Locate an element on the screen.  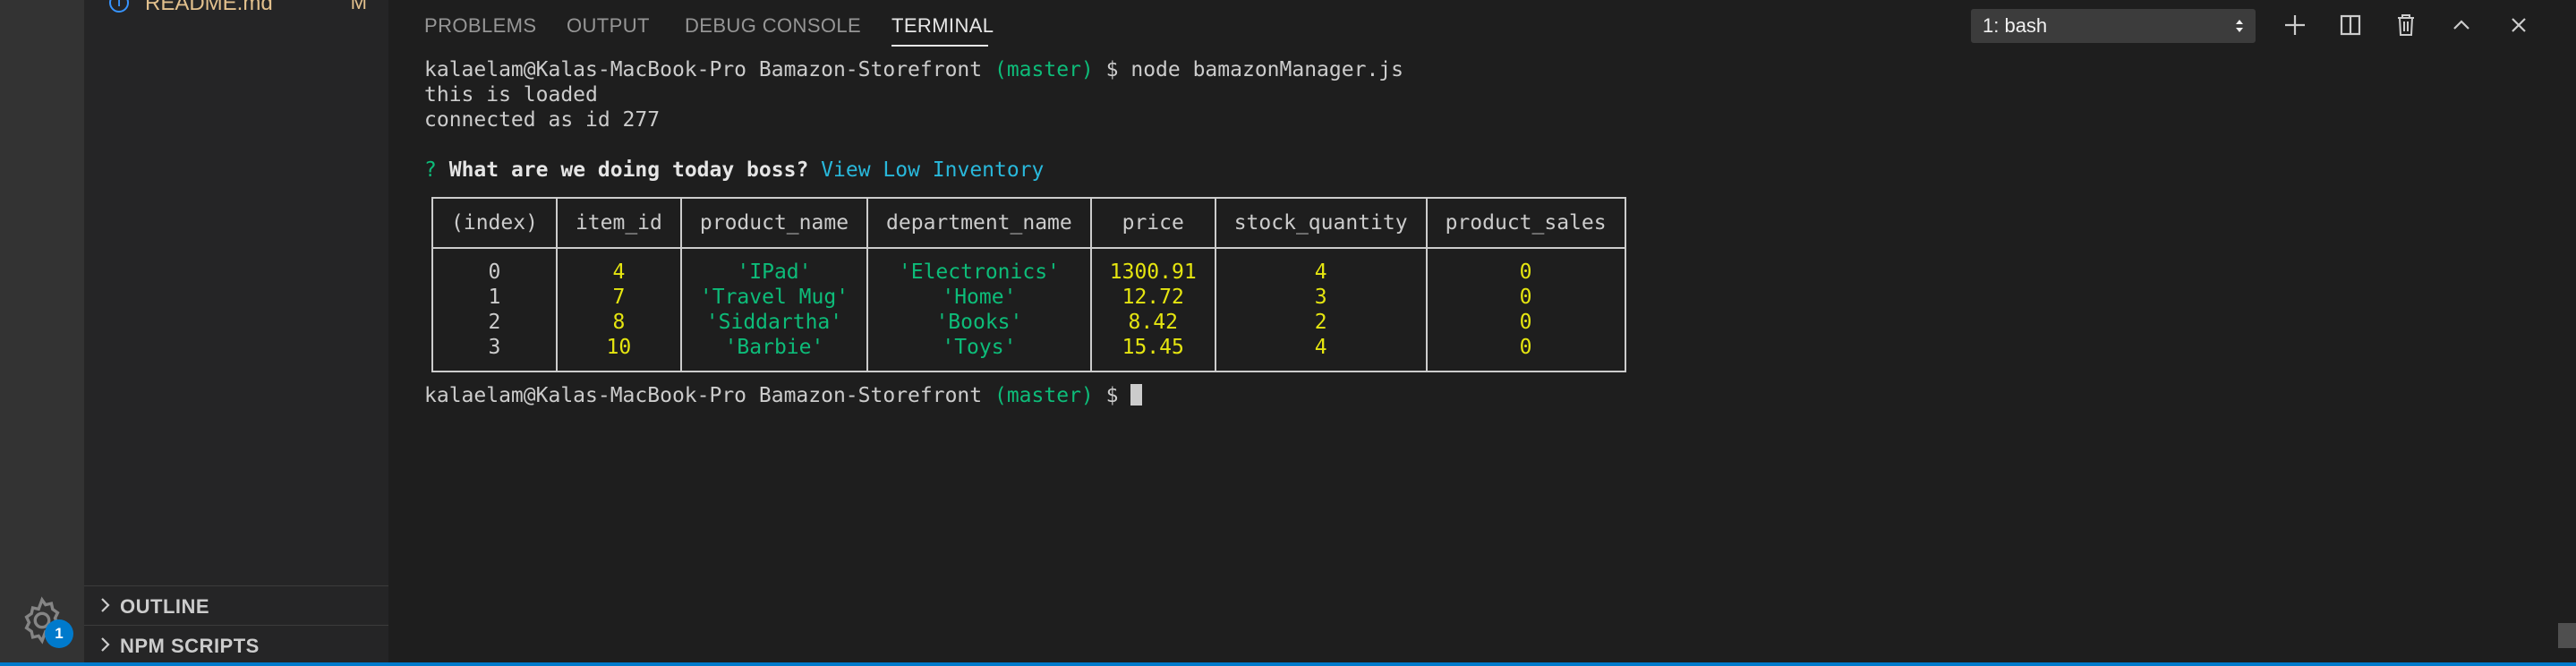
trash-icon is located at coordinates (2406, 25).